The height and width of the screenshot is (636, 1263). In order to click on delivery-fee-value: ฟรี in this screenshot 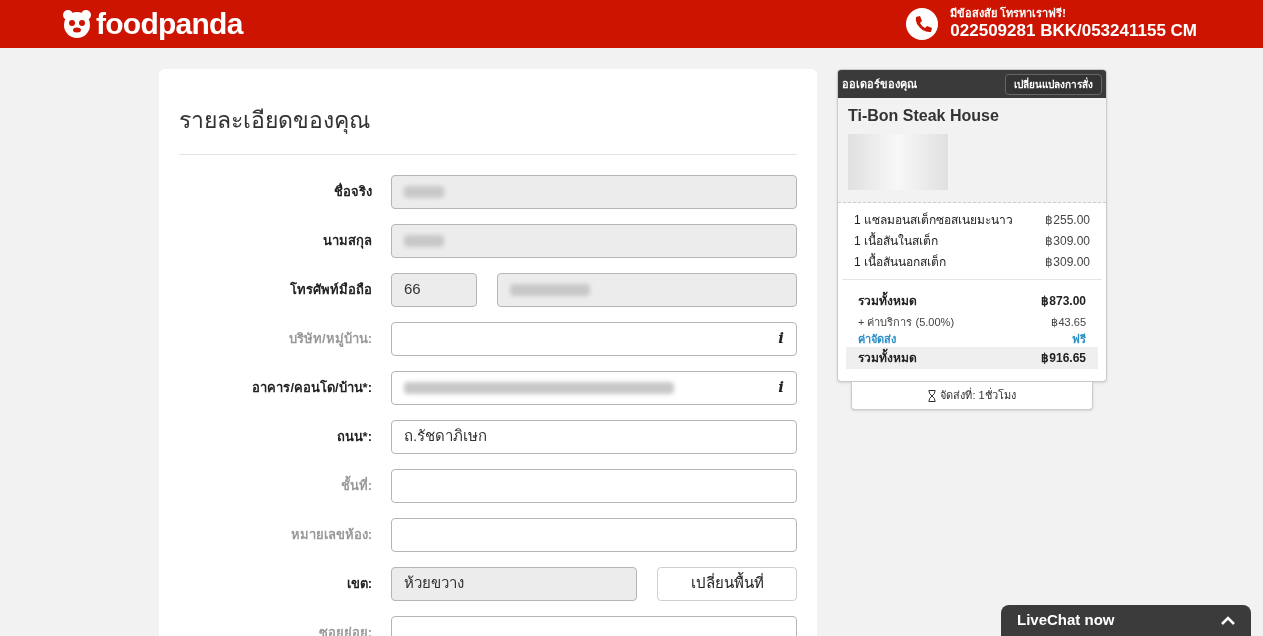, I will do `click(1079, 339)`.